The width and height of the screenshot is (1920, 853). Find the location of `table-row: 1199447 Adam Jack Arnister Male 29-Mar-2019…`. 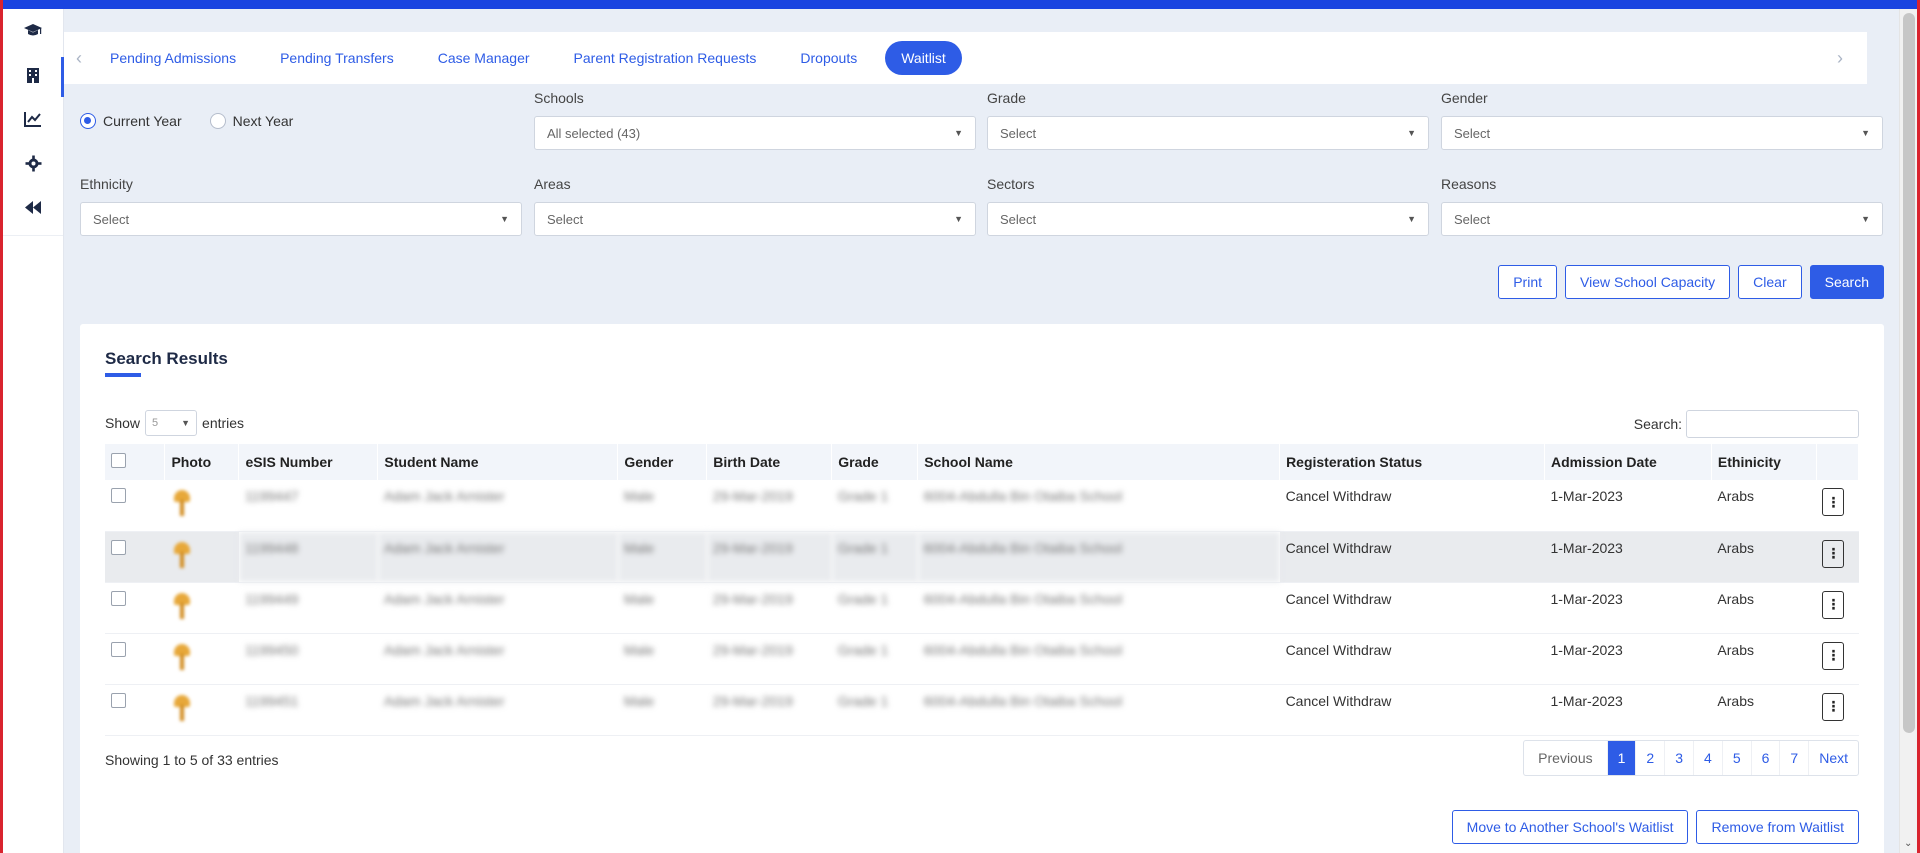

table-row: 1199447 Adam Jack Arnister Male 29-Mar-2019… is located at coordinates (982, 506).